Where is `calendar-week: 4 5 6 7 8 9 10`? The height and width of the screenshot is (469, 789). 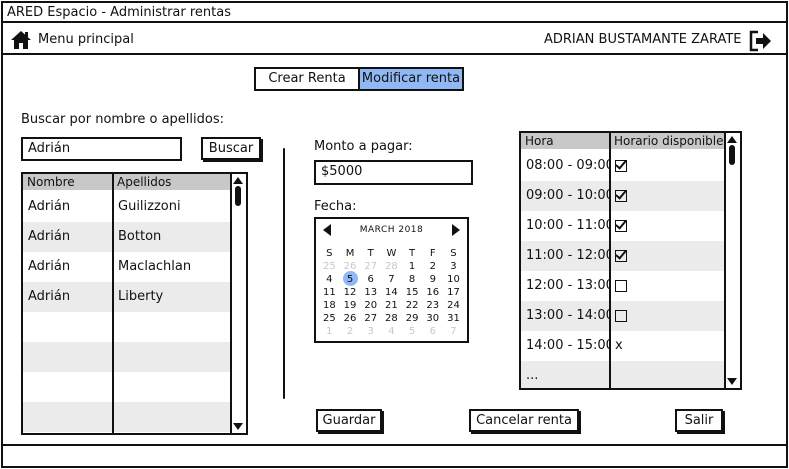 calendar-week: 4 5 6 7 8 9 10 is located at coordinates (391, 278).